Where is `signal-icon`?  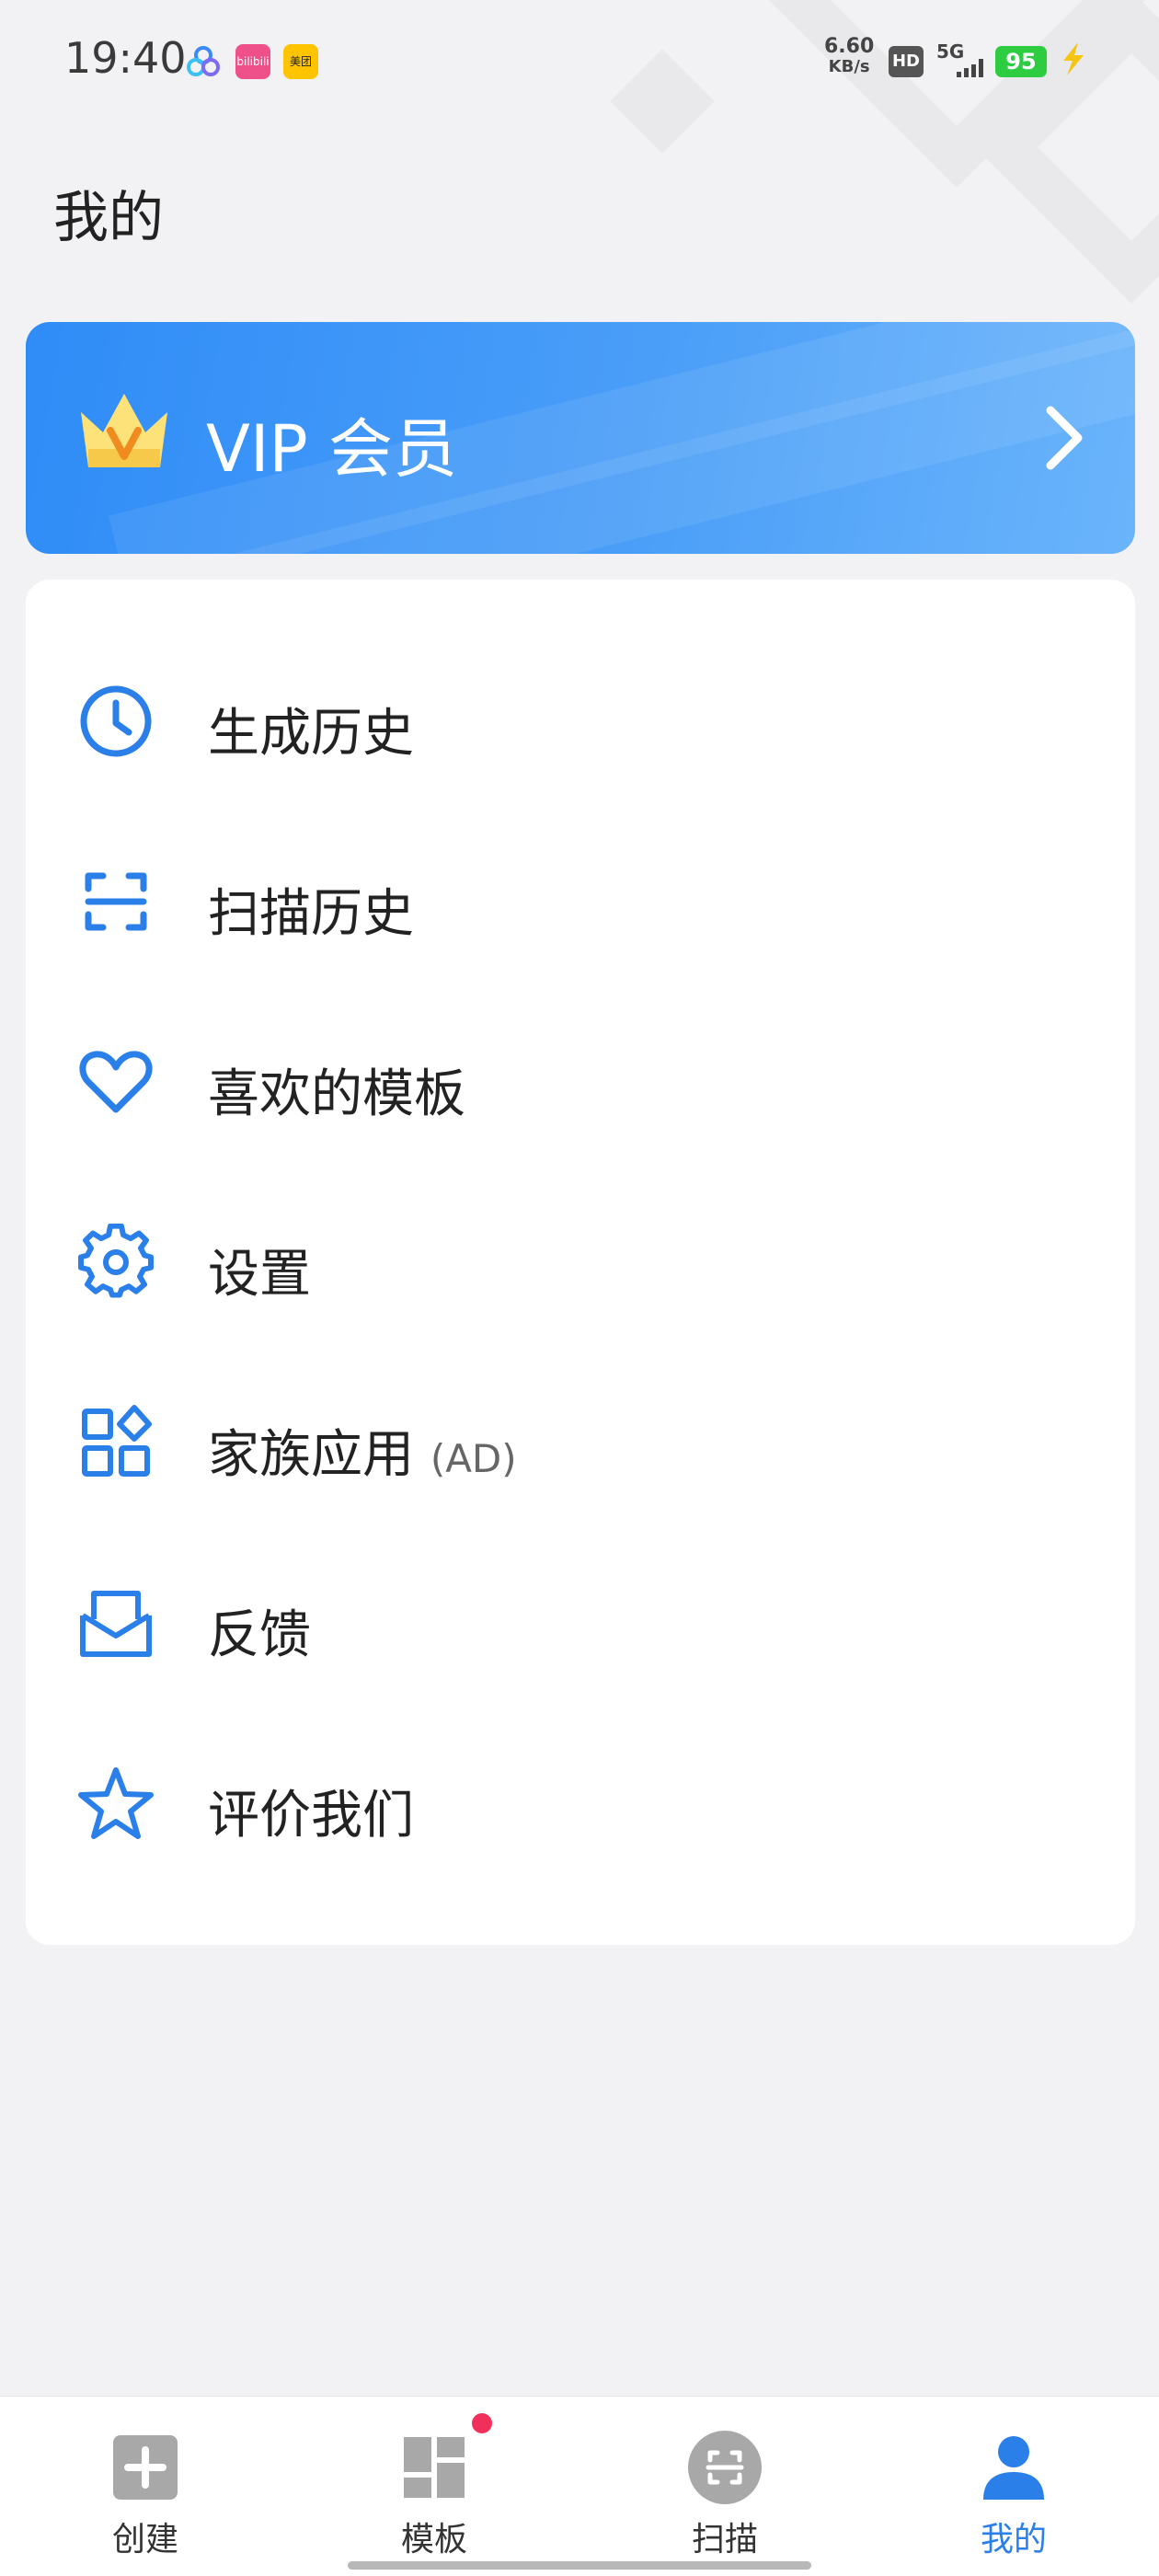
signal-icon is located at coordinates (970, 68).